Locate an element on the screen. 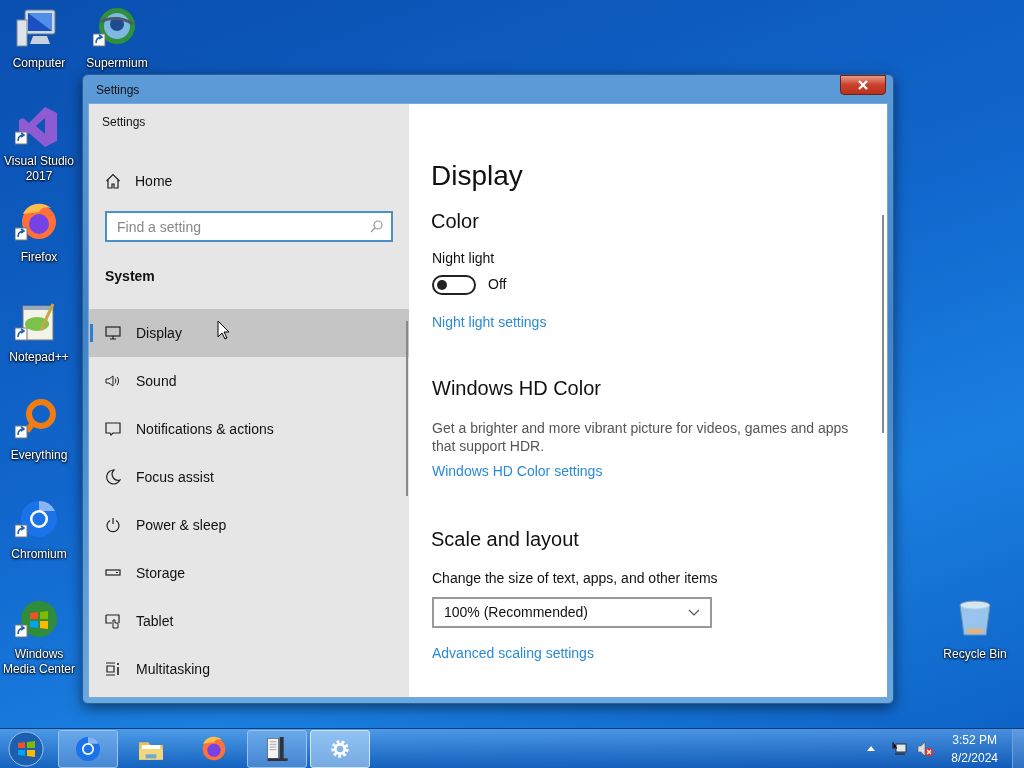 Image resolution: width=1024 pixels, height=768 pixels. icon-label: Recycle Bin is located at coordinates (975, 654).